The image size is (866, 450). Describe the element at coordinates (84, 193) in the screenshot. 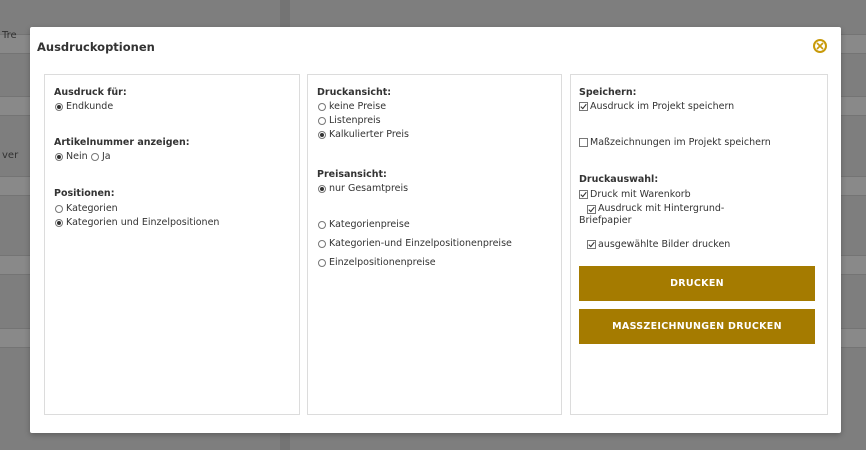

I see `positionen-heading: Positionen:` at that location.